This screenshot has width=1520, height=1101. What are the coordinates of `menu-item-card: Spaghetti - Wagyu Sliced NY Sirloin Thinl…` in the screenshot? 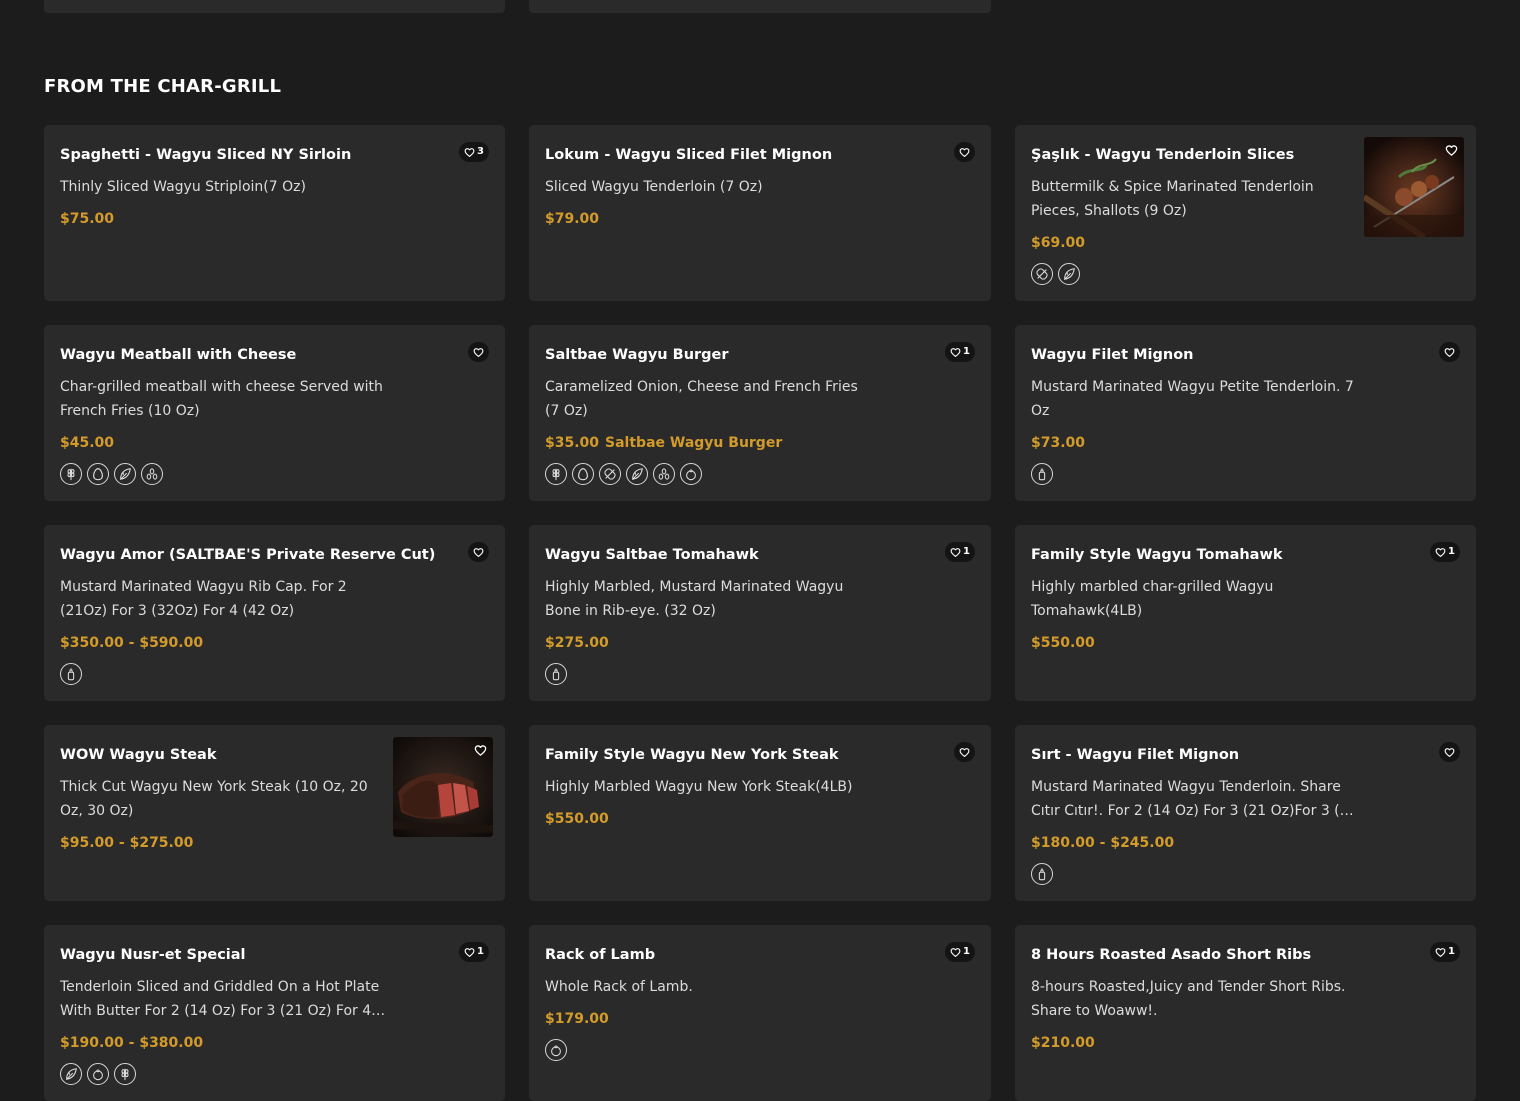 It's located at (274, 213).